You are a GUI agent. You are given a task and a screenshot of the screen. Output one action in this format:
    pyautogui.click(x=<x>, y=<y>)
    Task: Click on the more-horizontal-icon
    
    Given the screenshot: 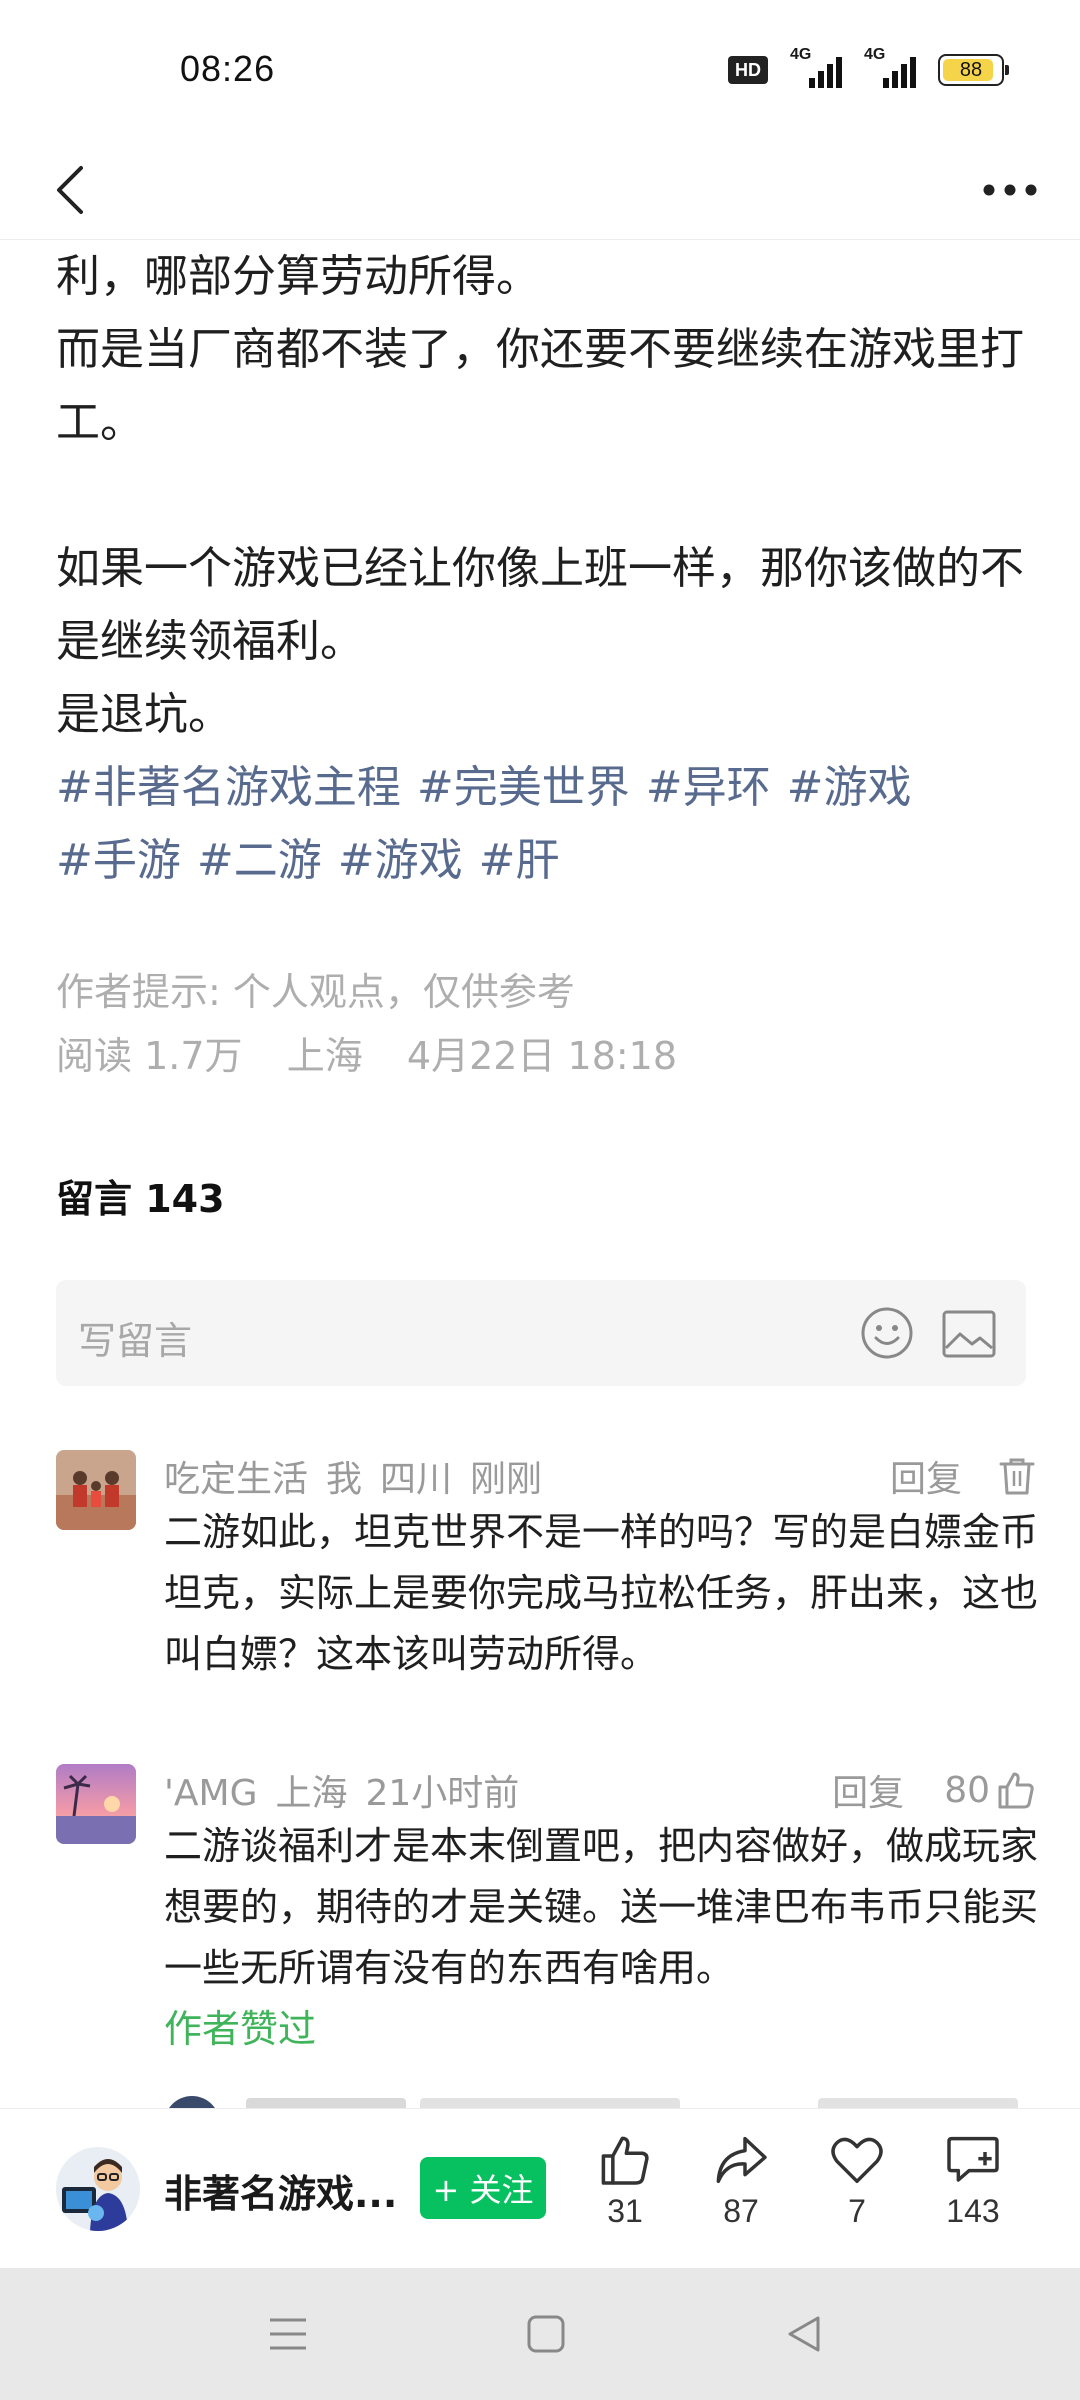 What is the action you would take?
    pyautogui.click(x=1010, y=190)
    